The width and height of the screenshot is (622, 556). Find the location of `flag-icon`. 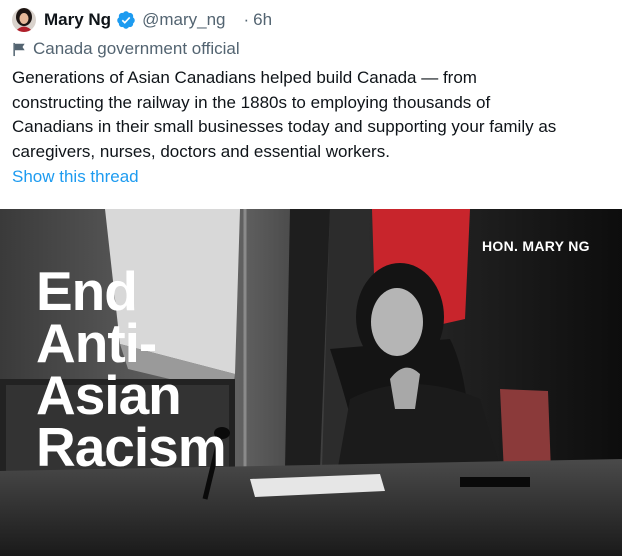

flag-icon is located at coordinates (19, 49).